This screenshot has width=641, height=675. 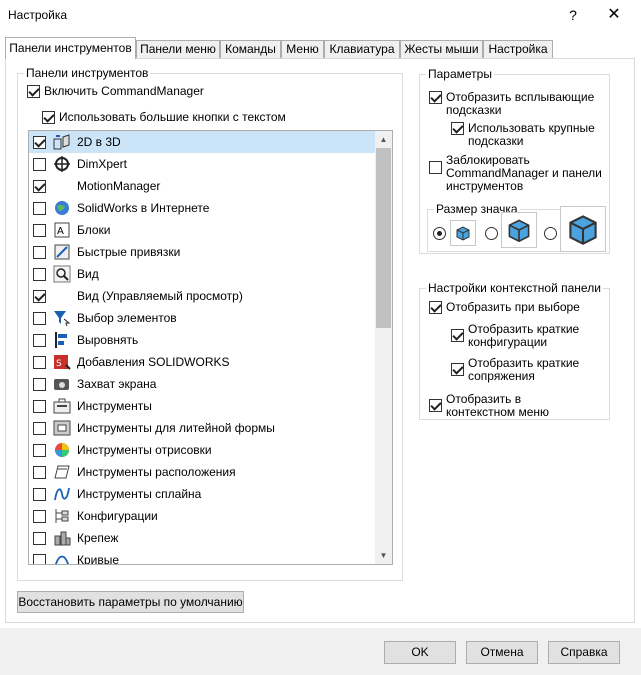 What do you see at coordinates (202, 296) in the screenshot?
I see `list-item: Вид (Управляемый просмотр)` at bounding box center [202, 296].